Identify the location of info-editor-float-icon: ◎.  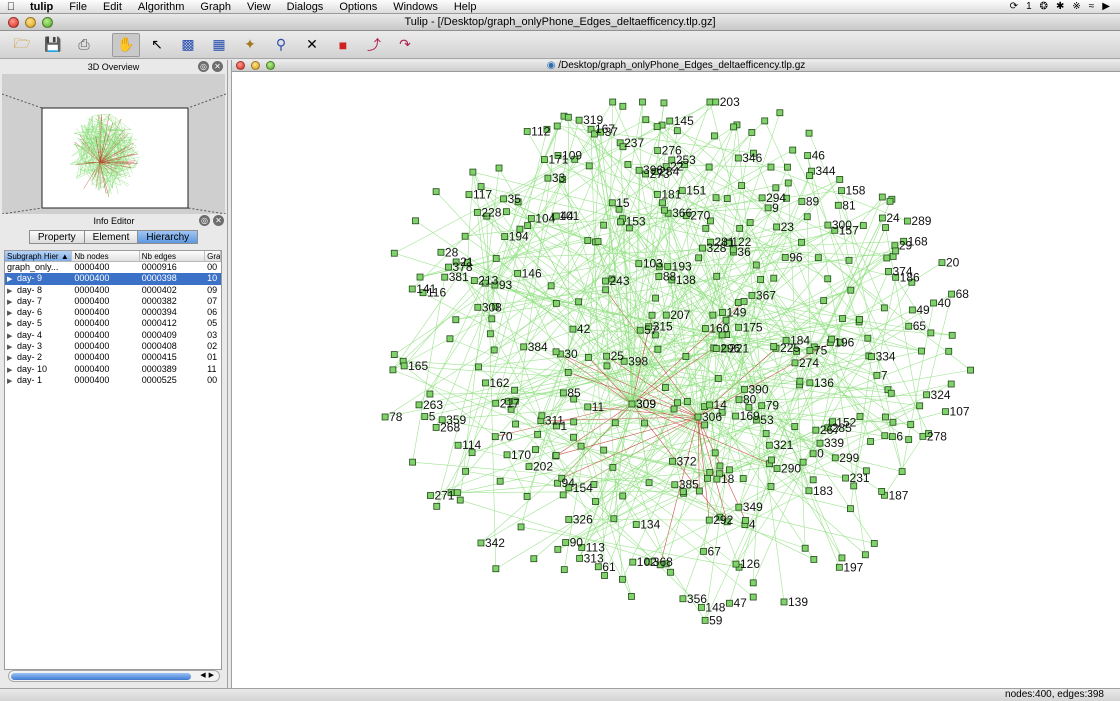
(204, 220).